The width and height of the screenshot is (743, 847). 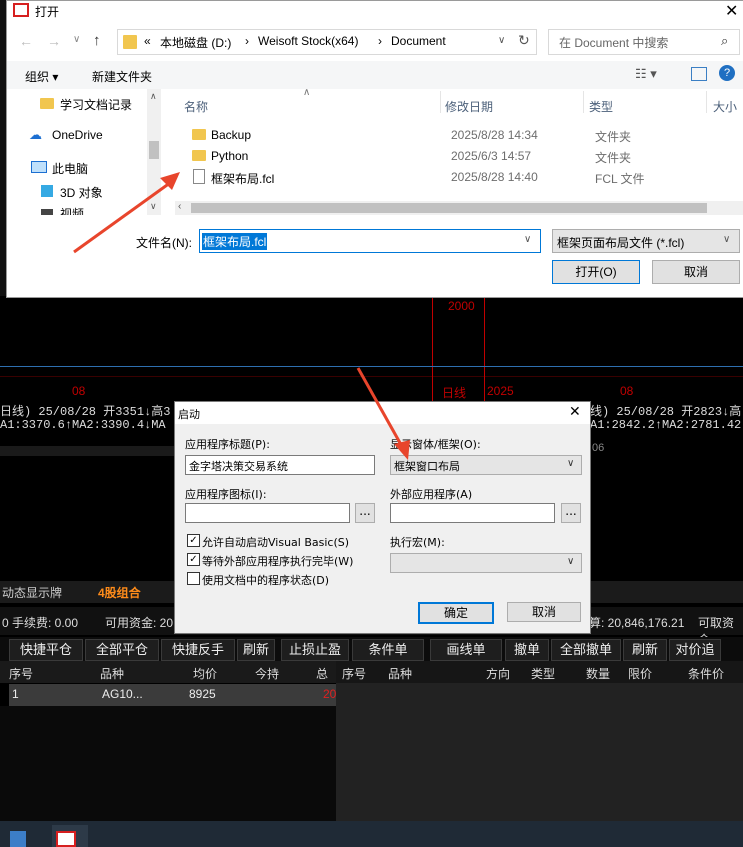 I want to click on help-icon: ?, so click(x=727, y=73).